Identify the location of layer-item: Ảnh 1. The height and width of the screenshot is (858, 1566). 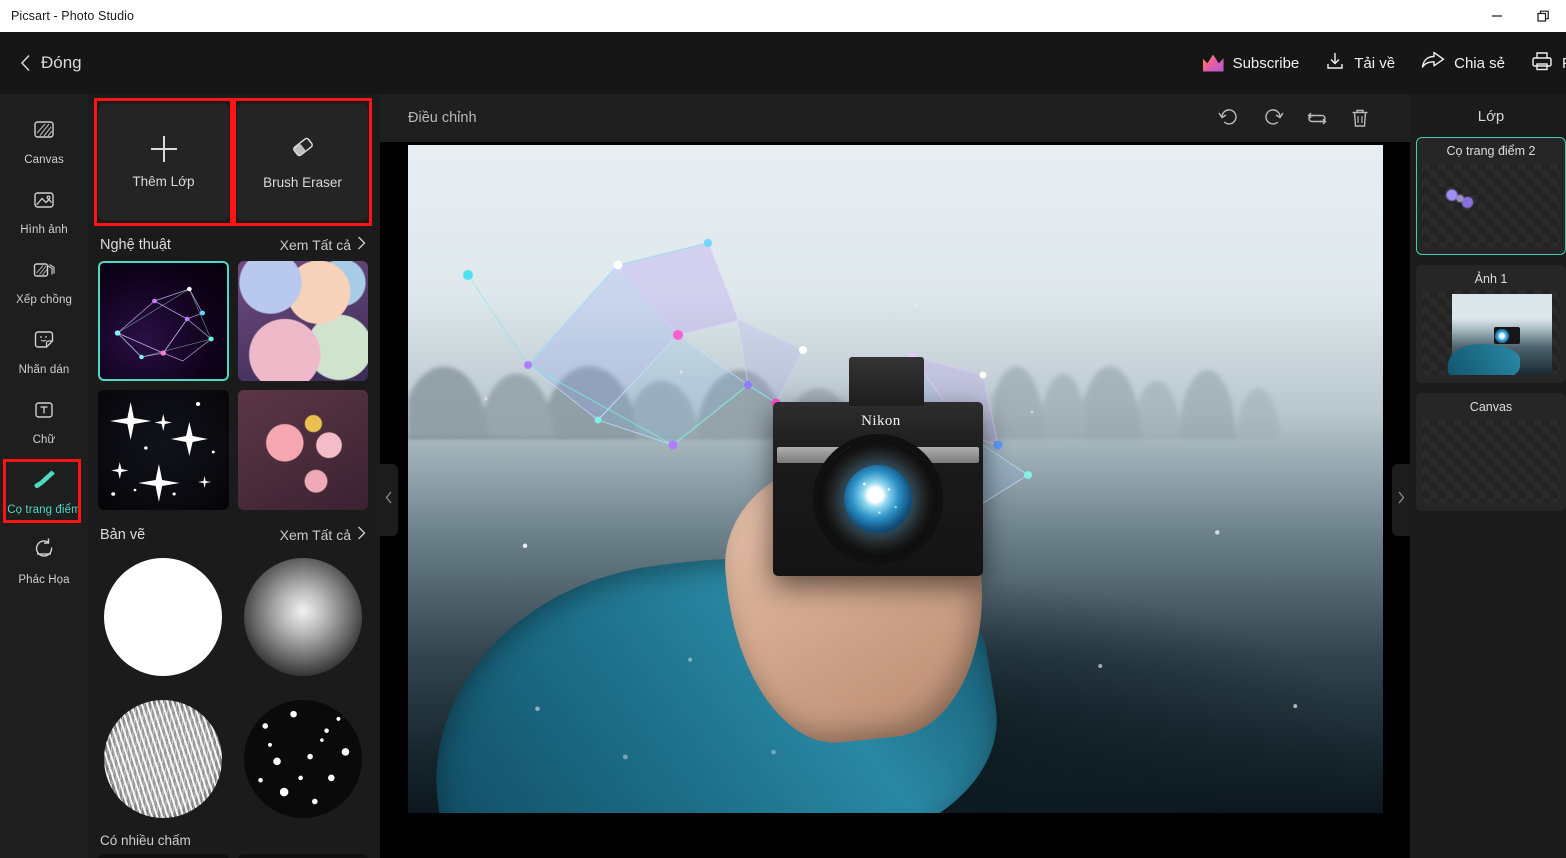
(1491, 324).